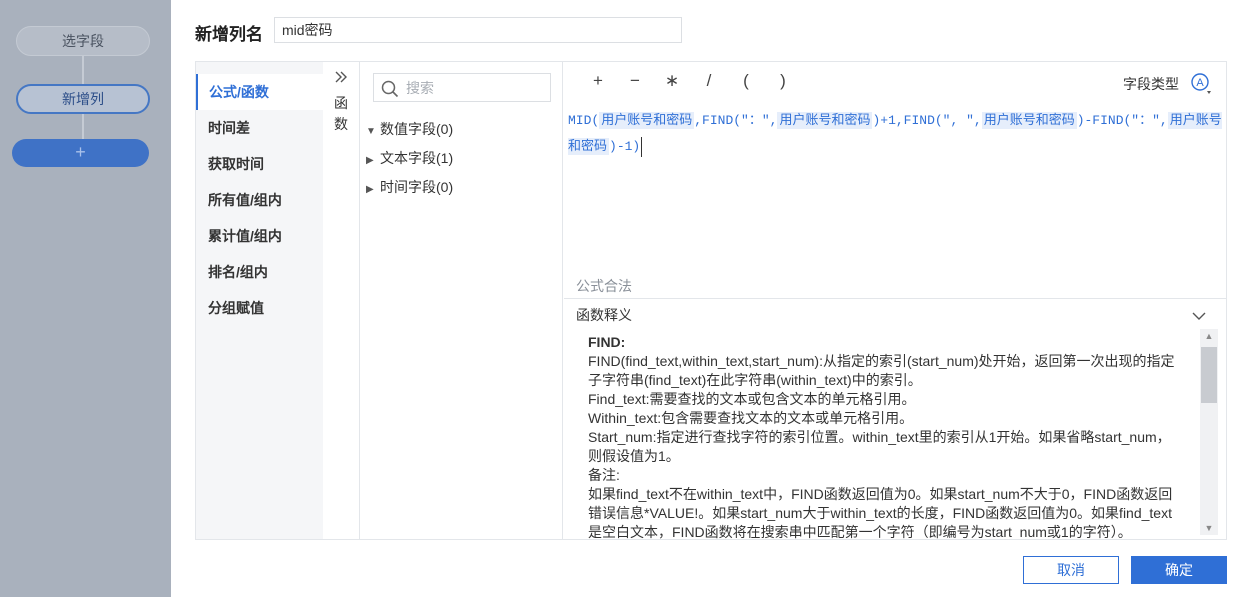 The height and width of the screenshot is (597, 1250). What do you see at coordinates (341, 300) in the screenshot?
I see `function-collapse-toggle: 函数` at bounding box center [341, 300].